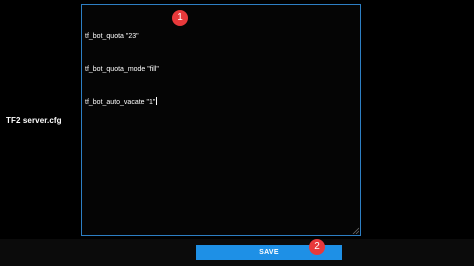 This screenshot has height=266, width=474. What do you see at coordinates (355, 230) in the screenshot?
I see `resize-grip-icon` at bounding box center [355, 230].